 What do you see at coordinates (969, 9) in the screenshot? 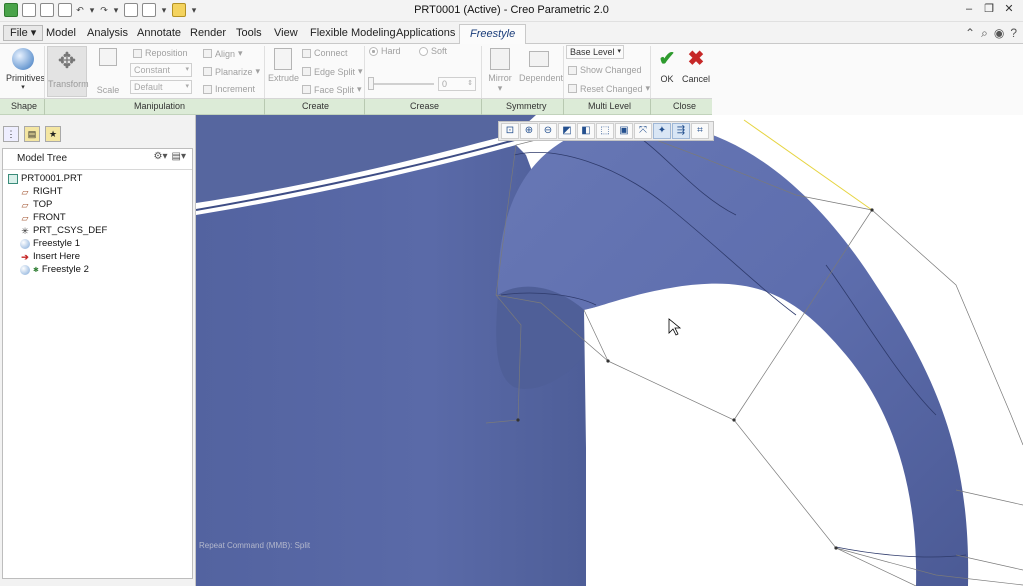
I see `minimize-icon: –` at bounding box center [969, 9].